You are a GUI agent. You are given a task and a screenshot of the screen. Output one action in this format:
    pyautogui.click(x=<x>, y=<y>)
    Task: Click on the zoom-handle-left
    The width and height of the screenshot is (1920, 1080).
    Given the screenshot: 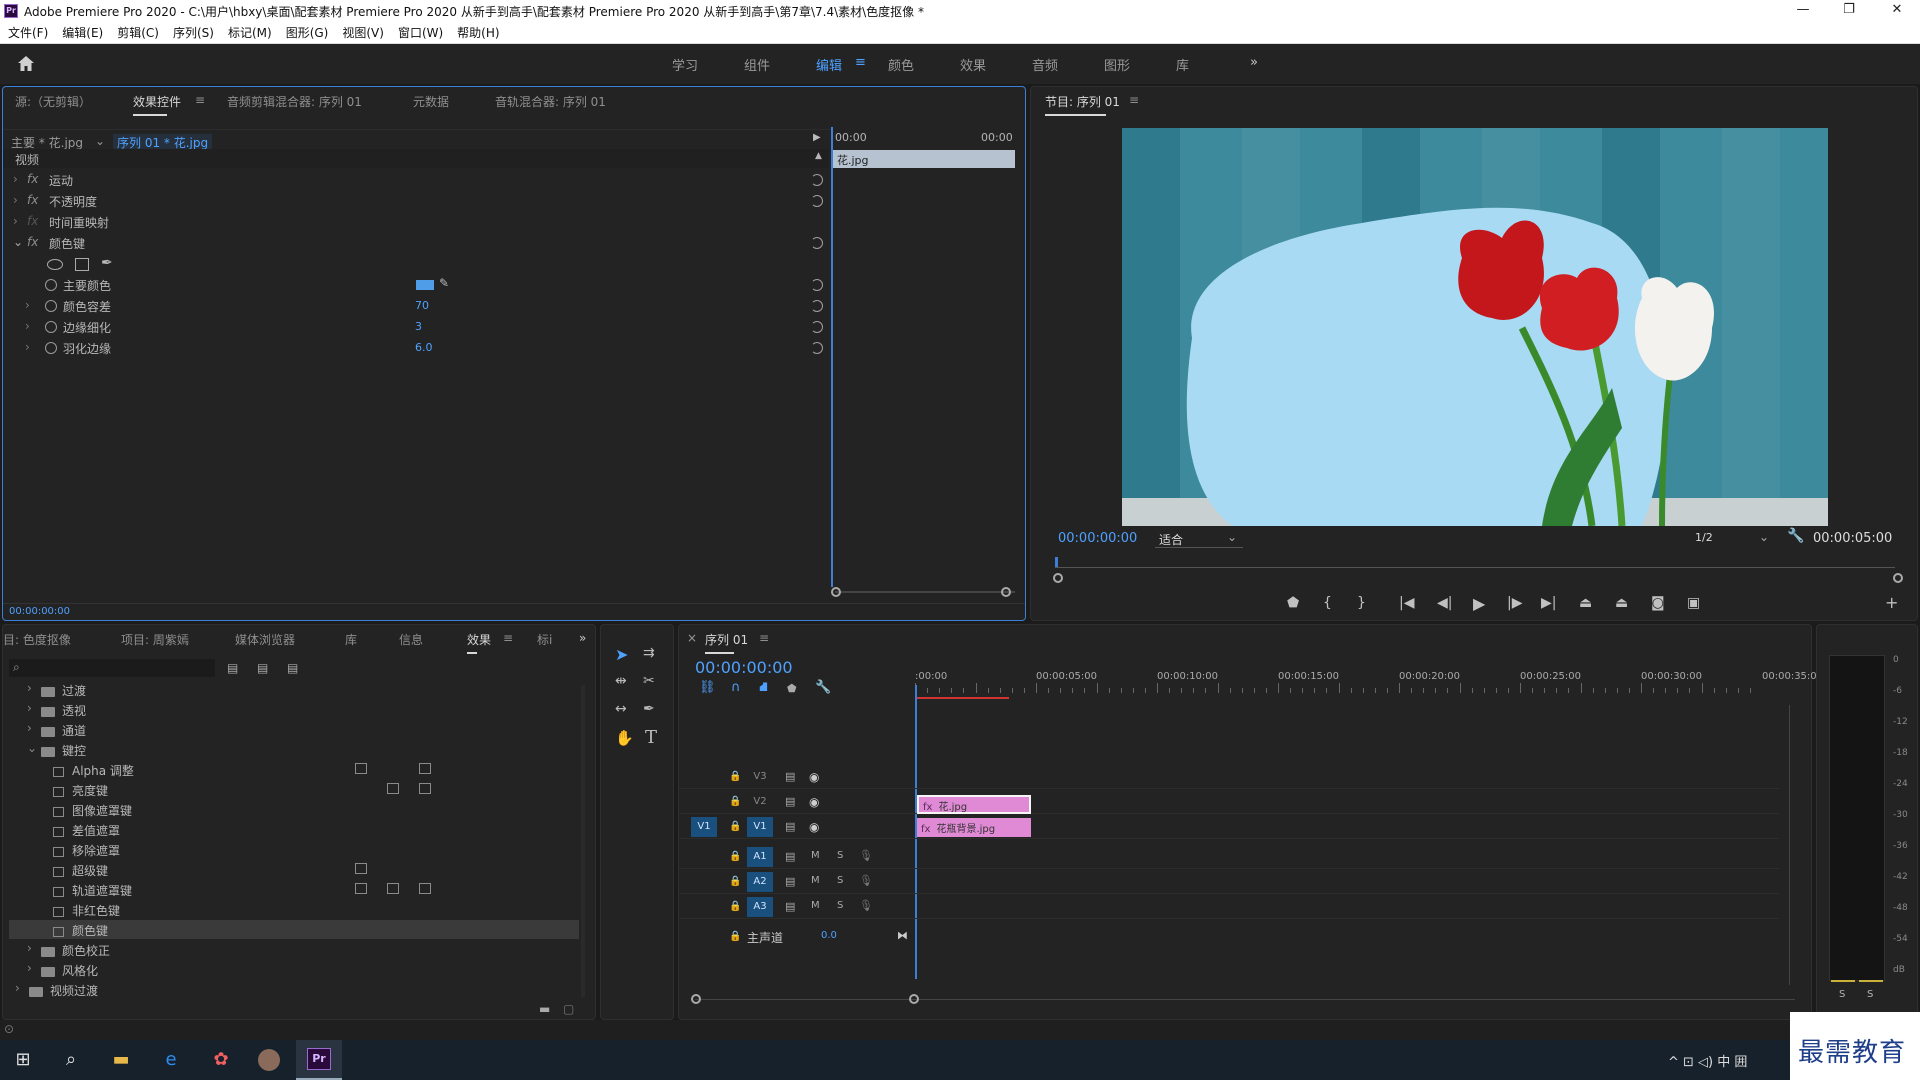 What is the action you would take?
    pyautogui.click(x=1058, y=578)
    